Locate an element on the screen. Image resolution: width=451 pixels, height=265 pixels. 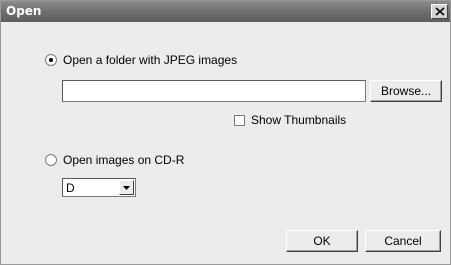
show-thumbnails-label: Show Thumbnails is located at coordinates (299, 120).